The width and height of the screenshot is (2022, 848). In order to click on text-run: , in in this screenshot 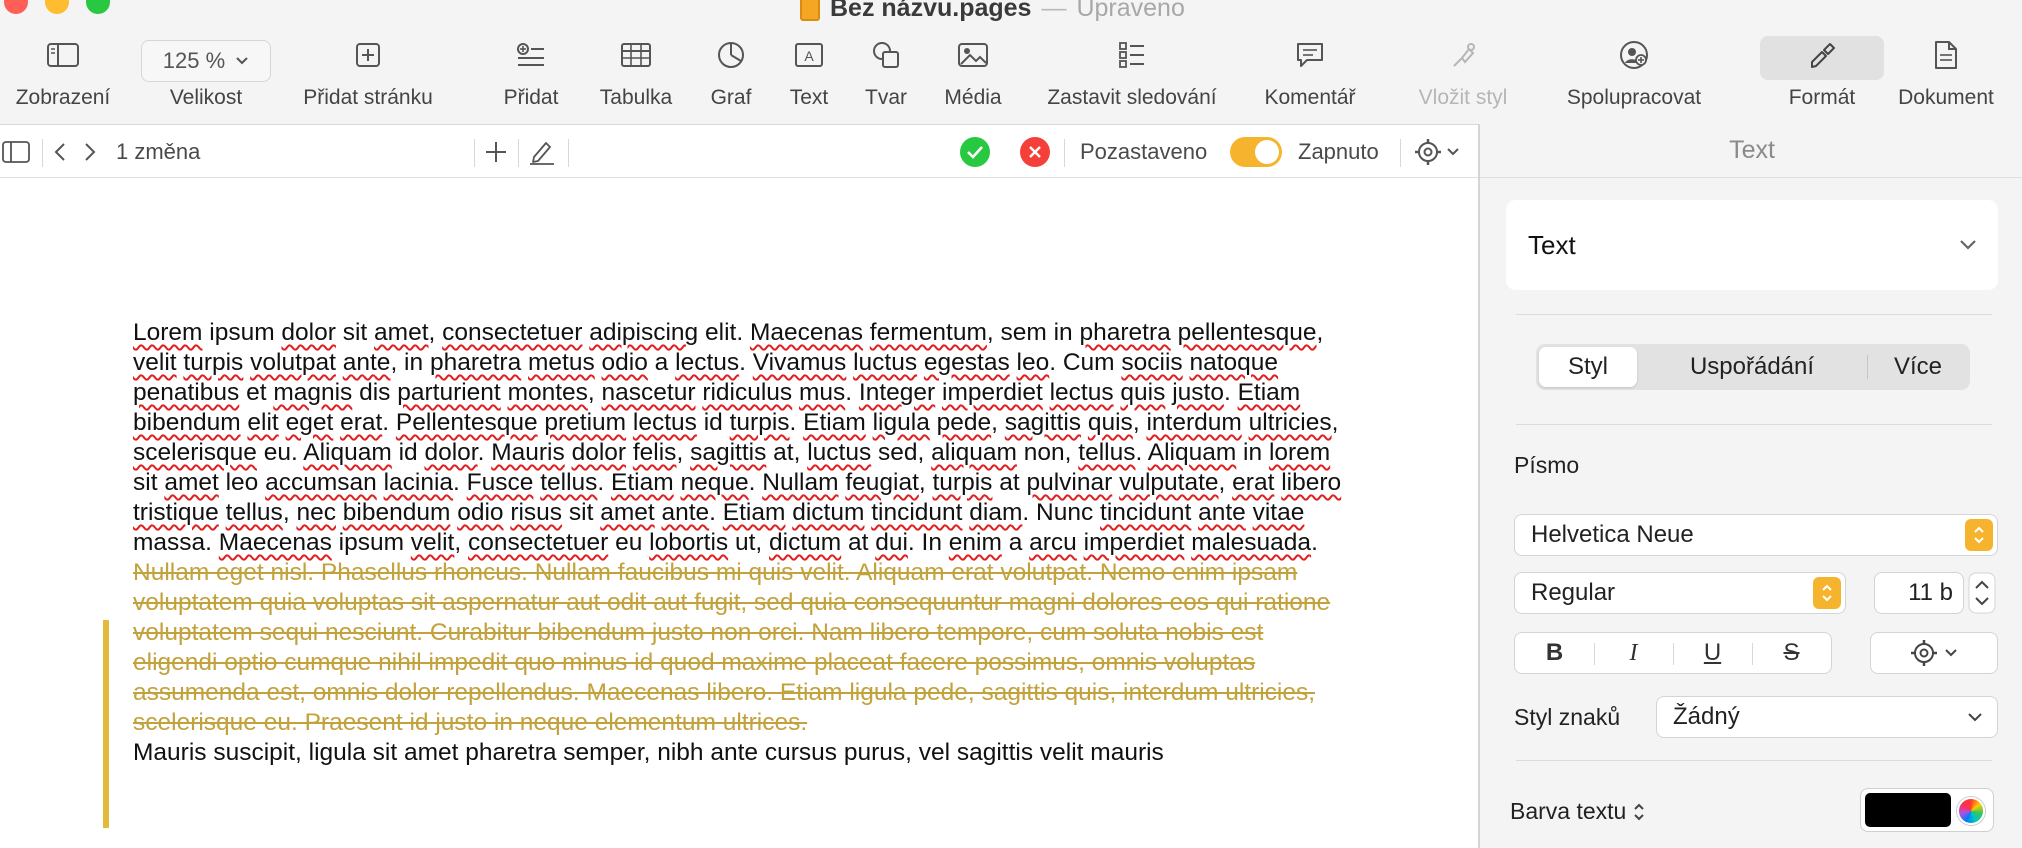, I will do `click(410, 362)`.